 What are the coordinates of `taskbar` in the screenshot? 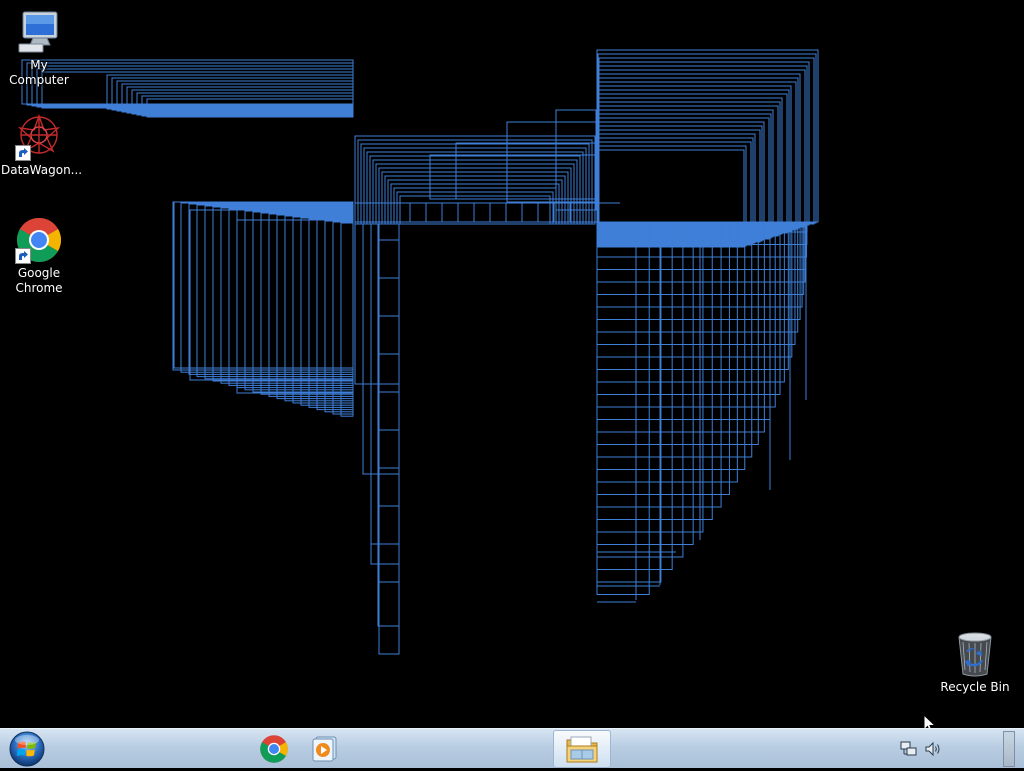 It's located at (512, 748).